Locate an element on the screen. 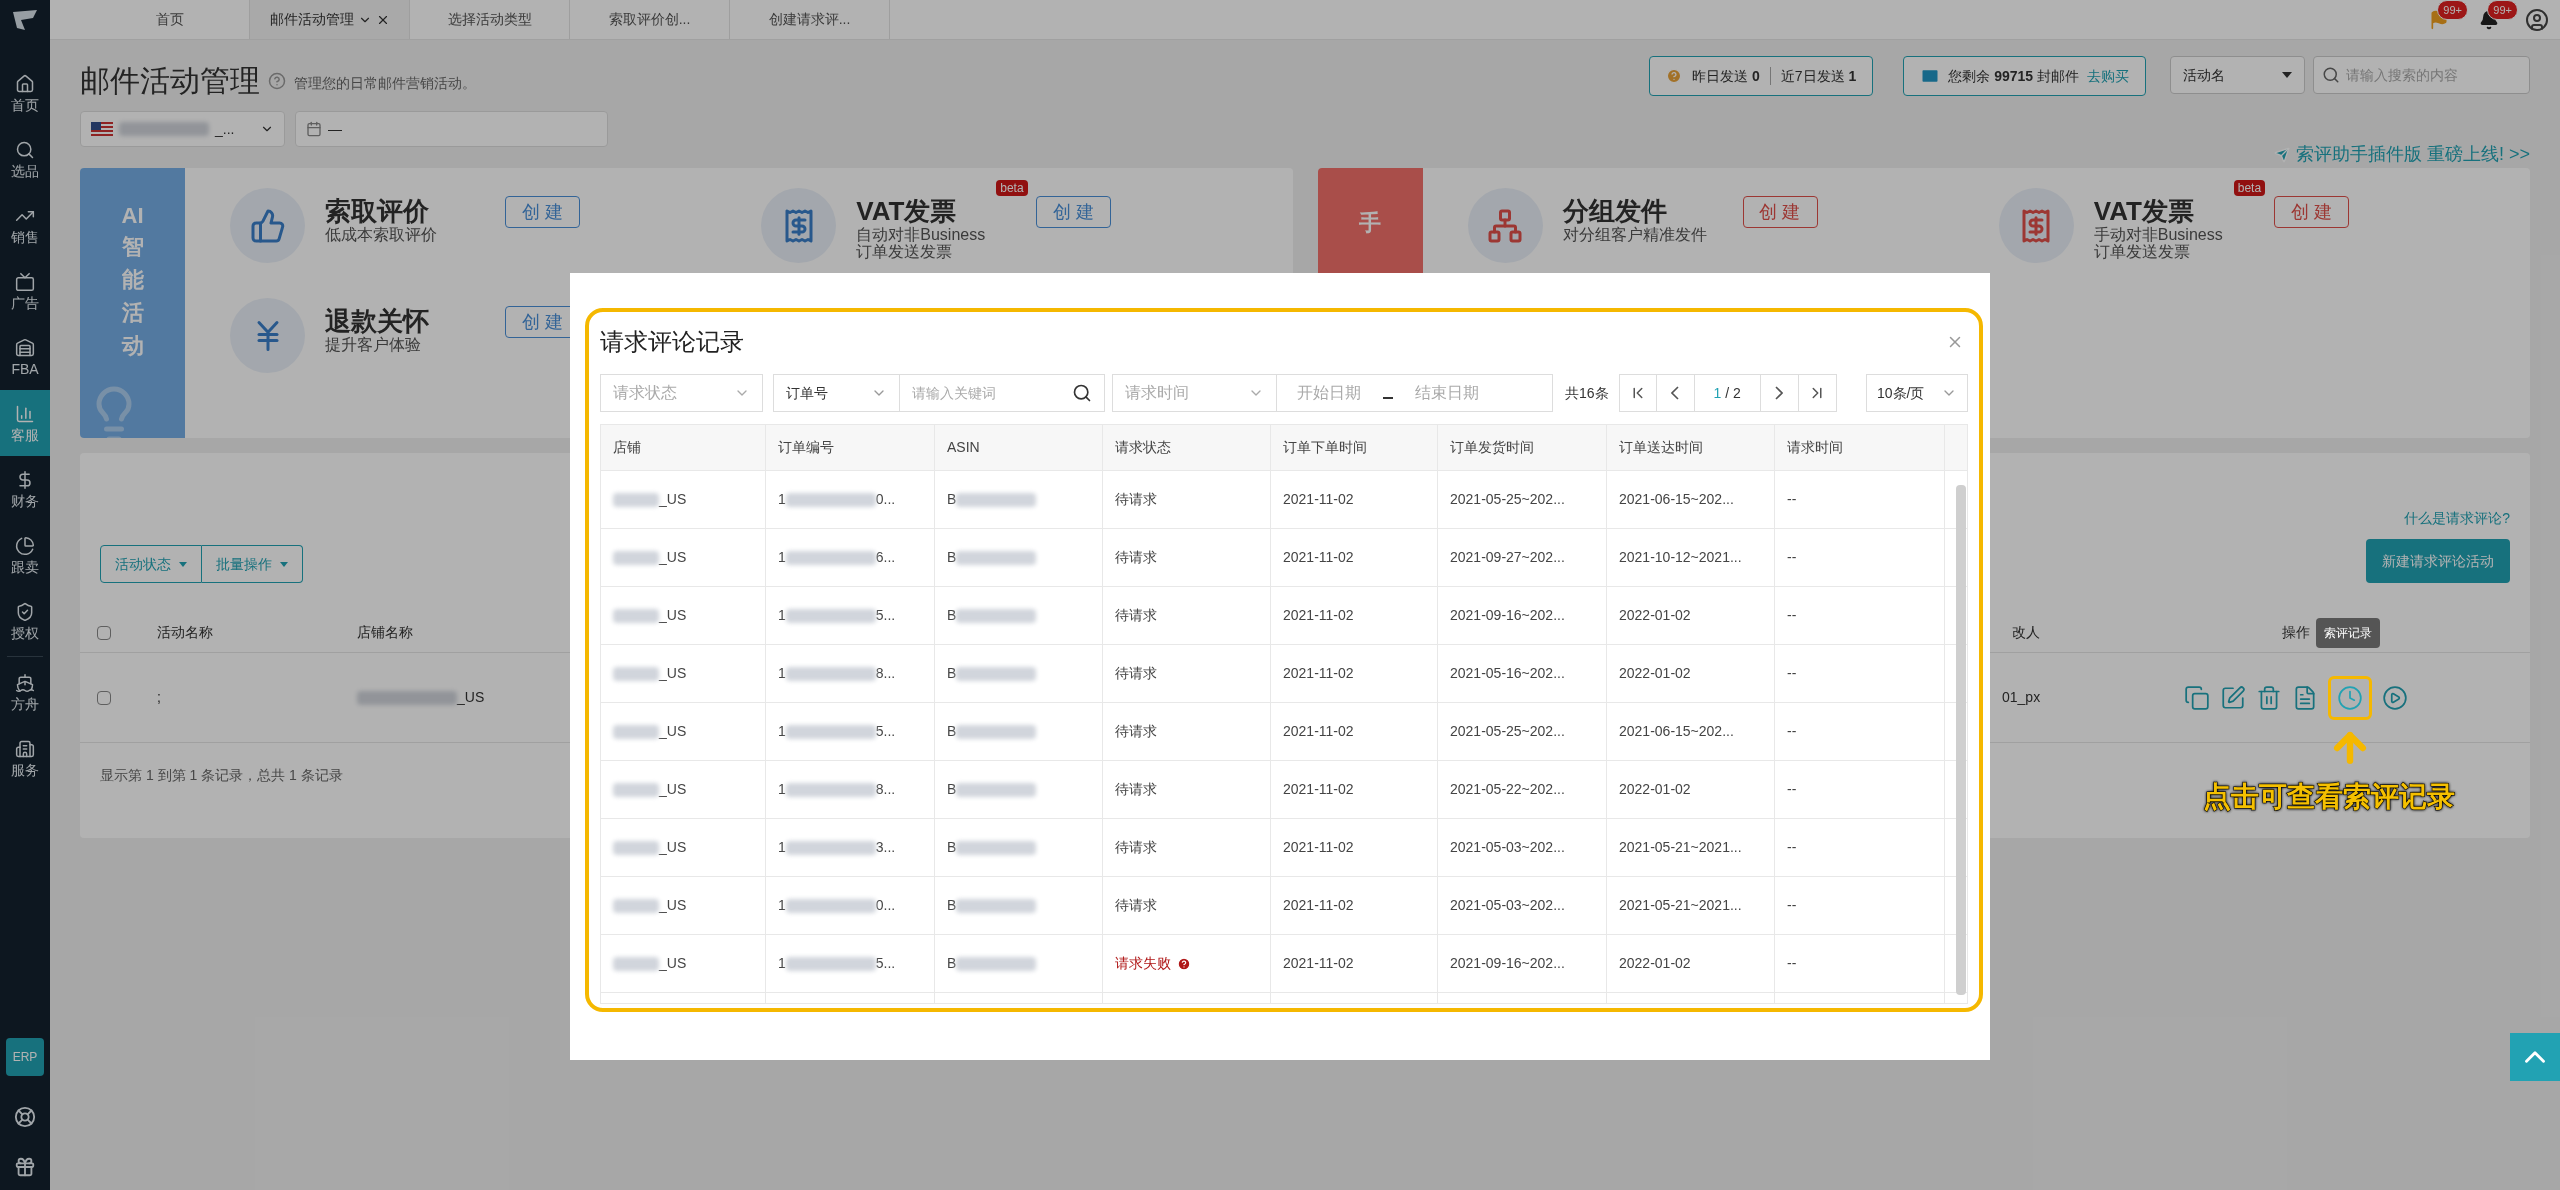 The image size is (2560, 1190). play-icon is located at coordinates (2395, 697).